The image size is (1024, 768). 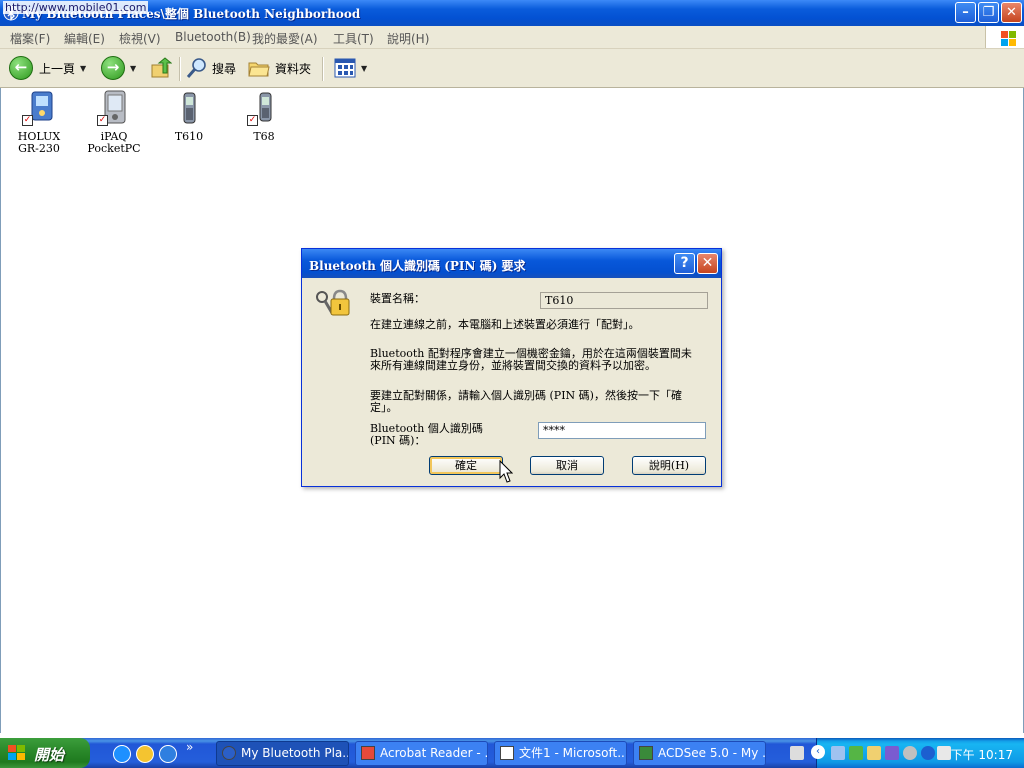 What do you see at coordinates (84, 38) in the screenshot?
I see `menu-edit: 編輯(E)` at bounding box center [84, 38].